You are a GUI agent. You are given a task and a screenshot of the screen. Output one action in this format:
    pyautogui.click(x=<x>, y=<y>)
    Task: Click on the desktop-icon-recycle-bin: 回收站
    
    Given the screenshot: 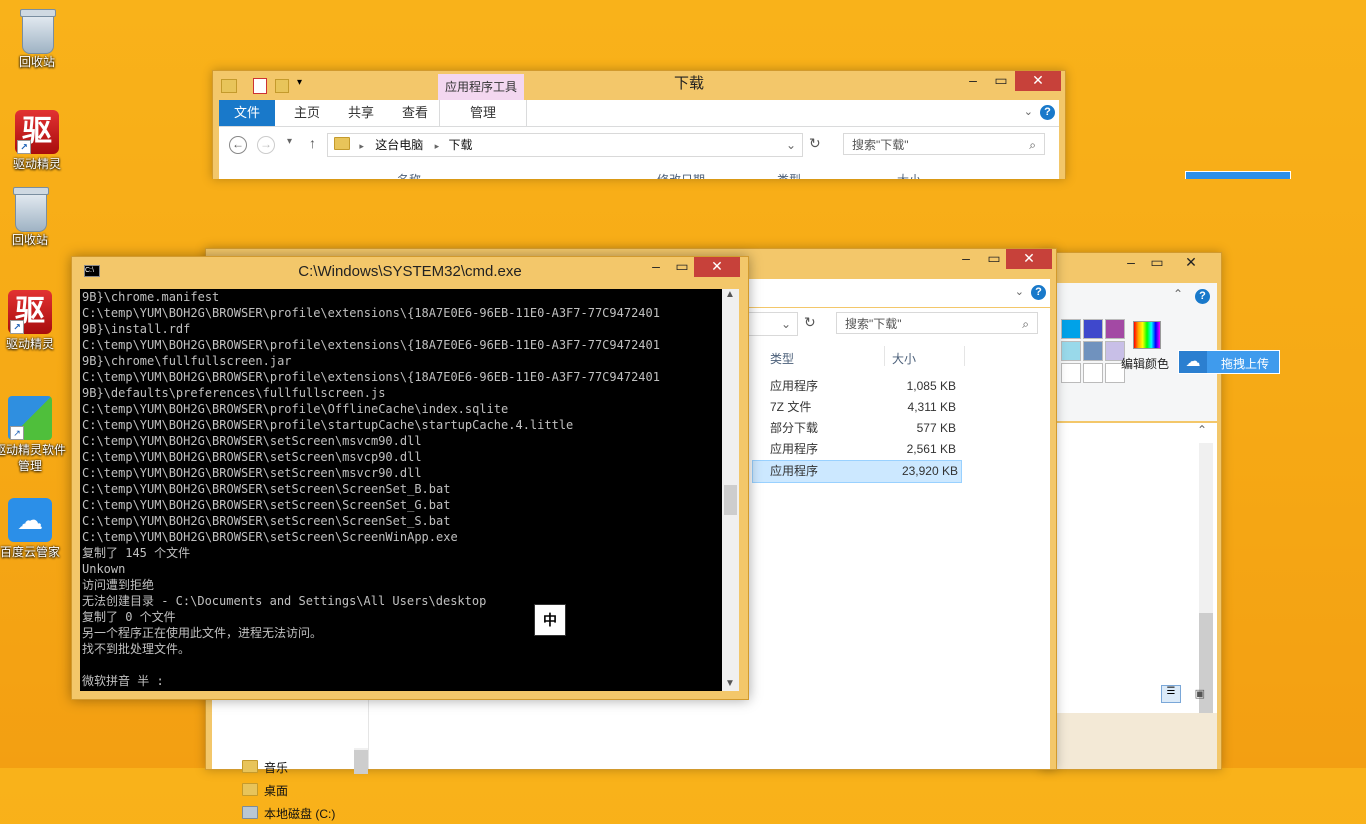 What is the action you would take?
    pyautogui.click(x=37, y=39)
    